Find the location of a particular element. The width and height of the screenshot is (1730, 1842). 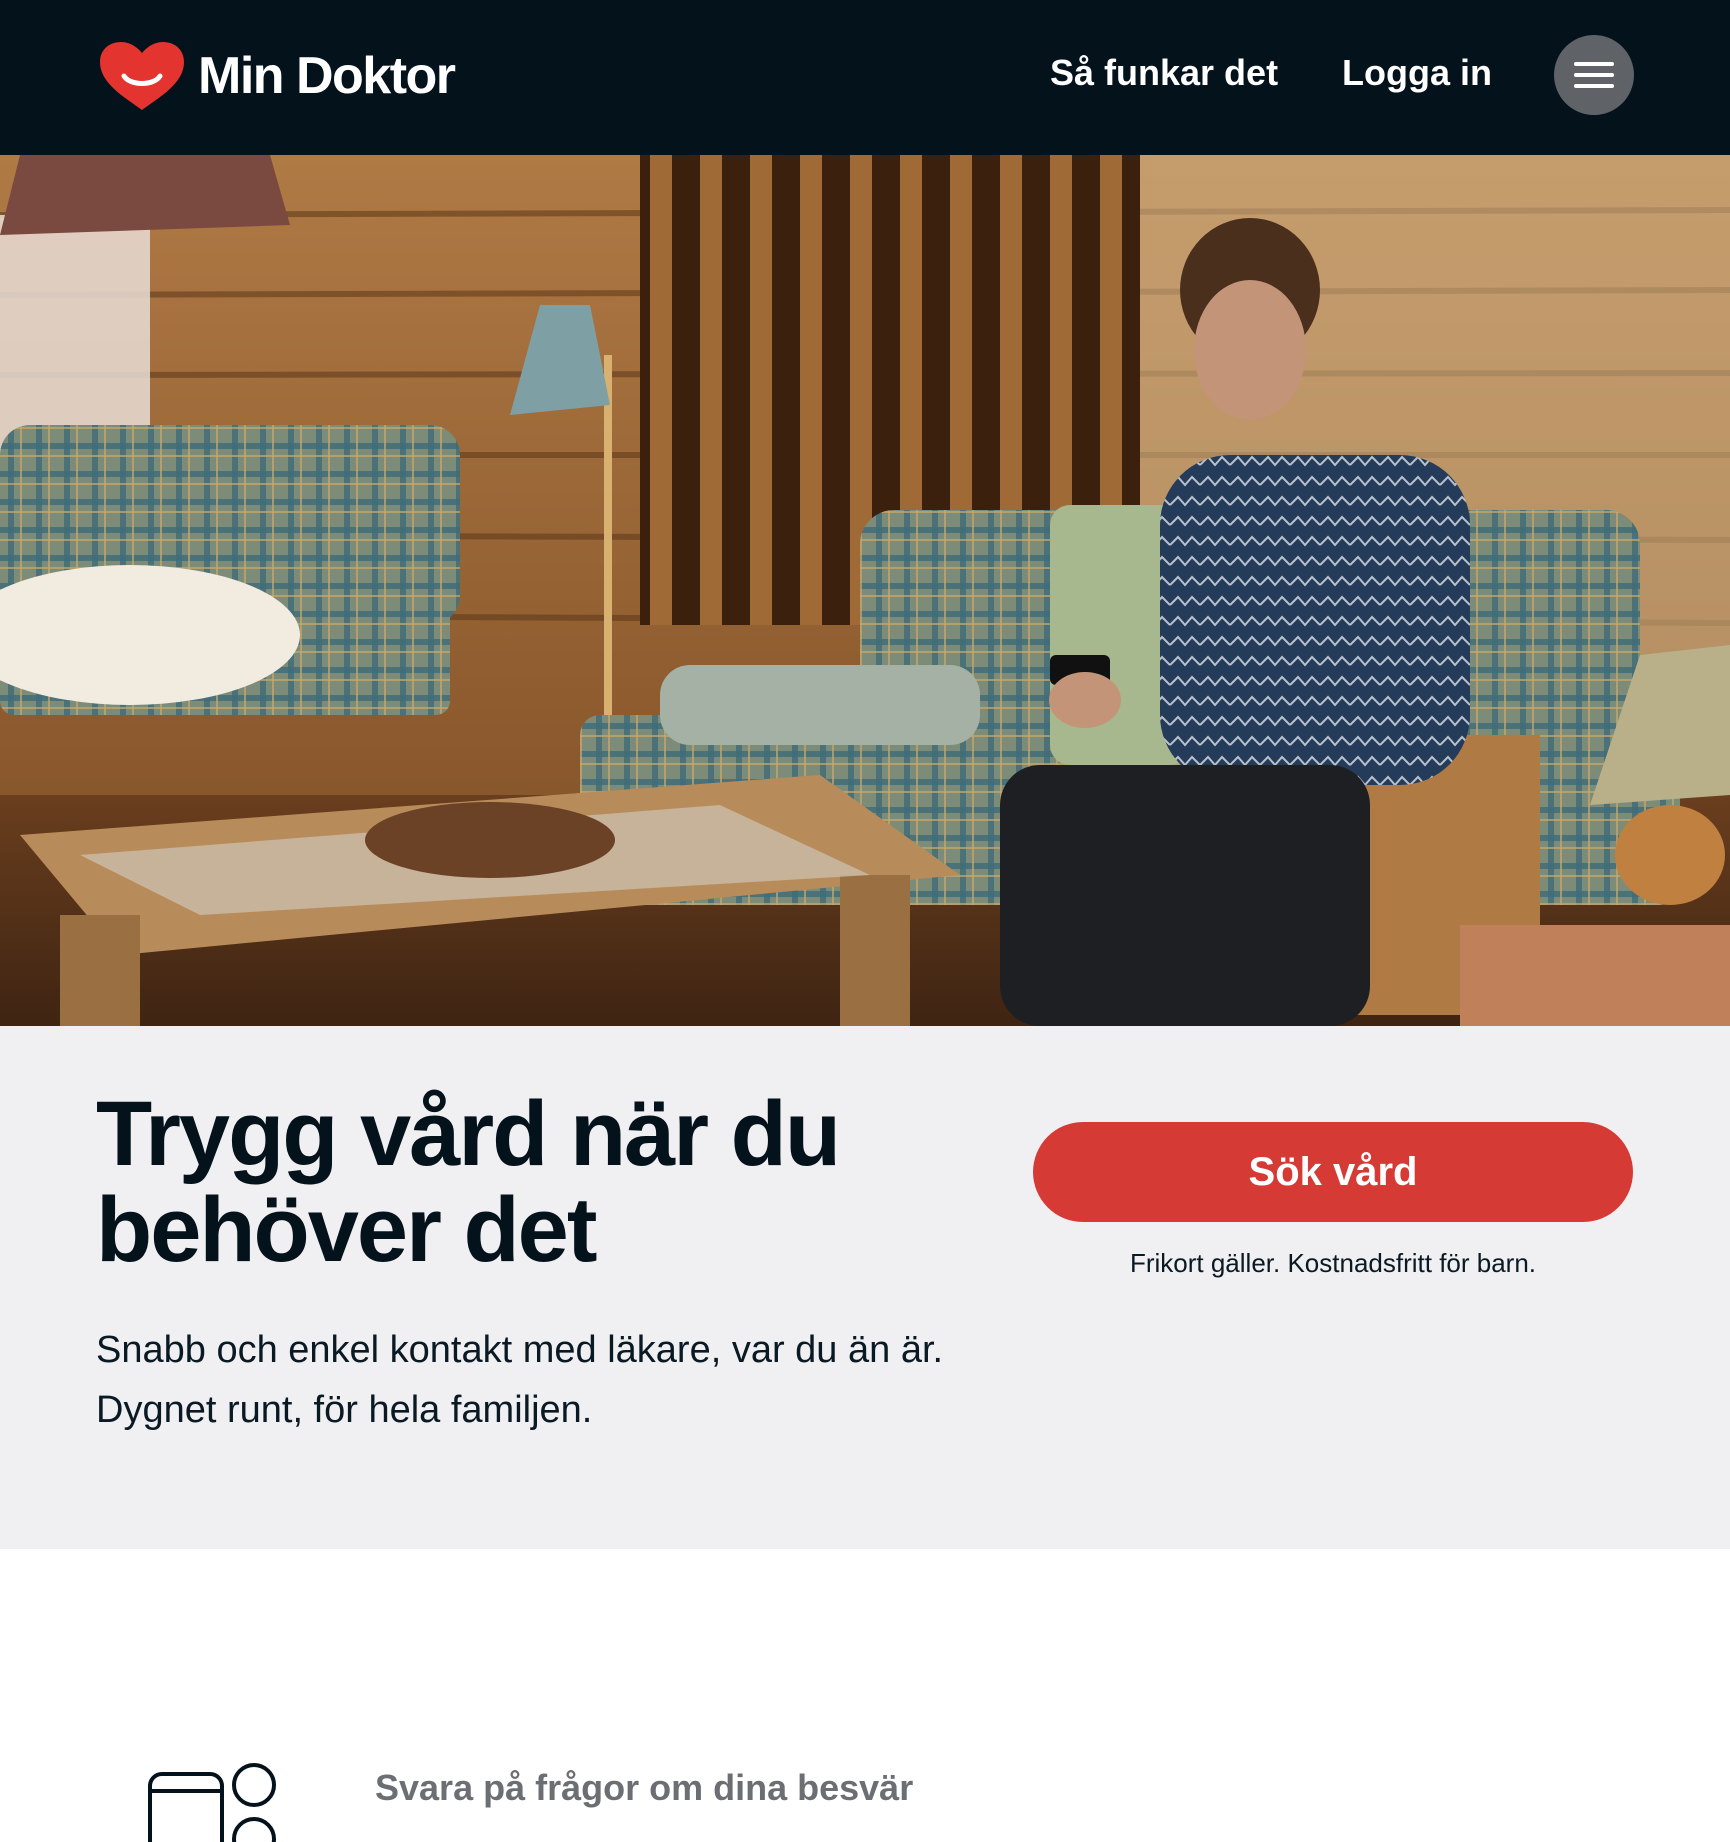

step-label: Svara på frågor om dina besvär is located at coordinates (644, 1787).